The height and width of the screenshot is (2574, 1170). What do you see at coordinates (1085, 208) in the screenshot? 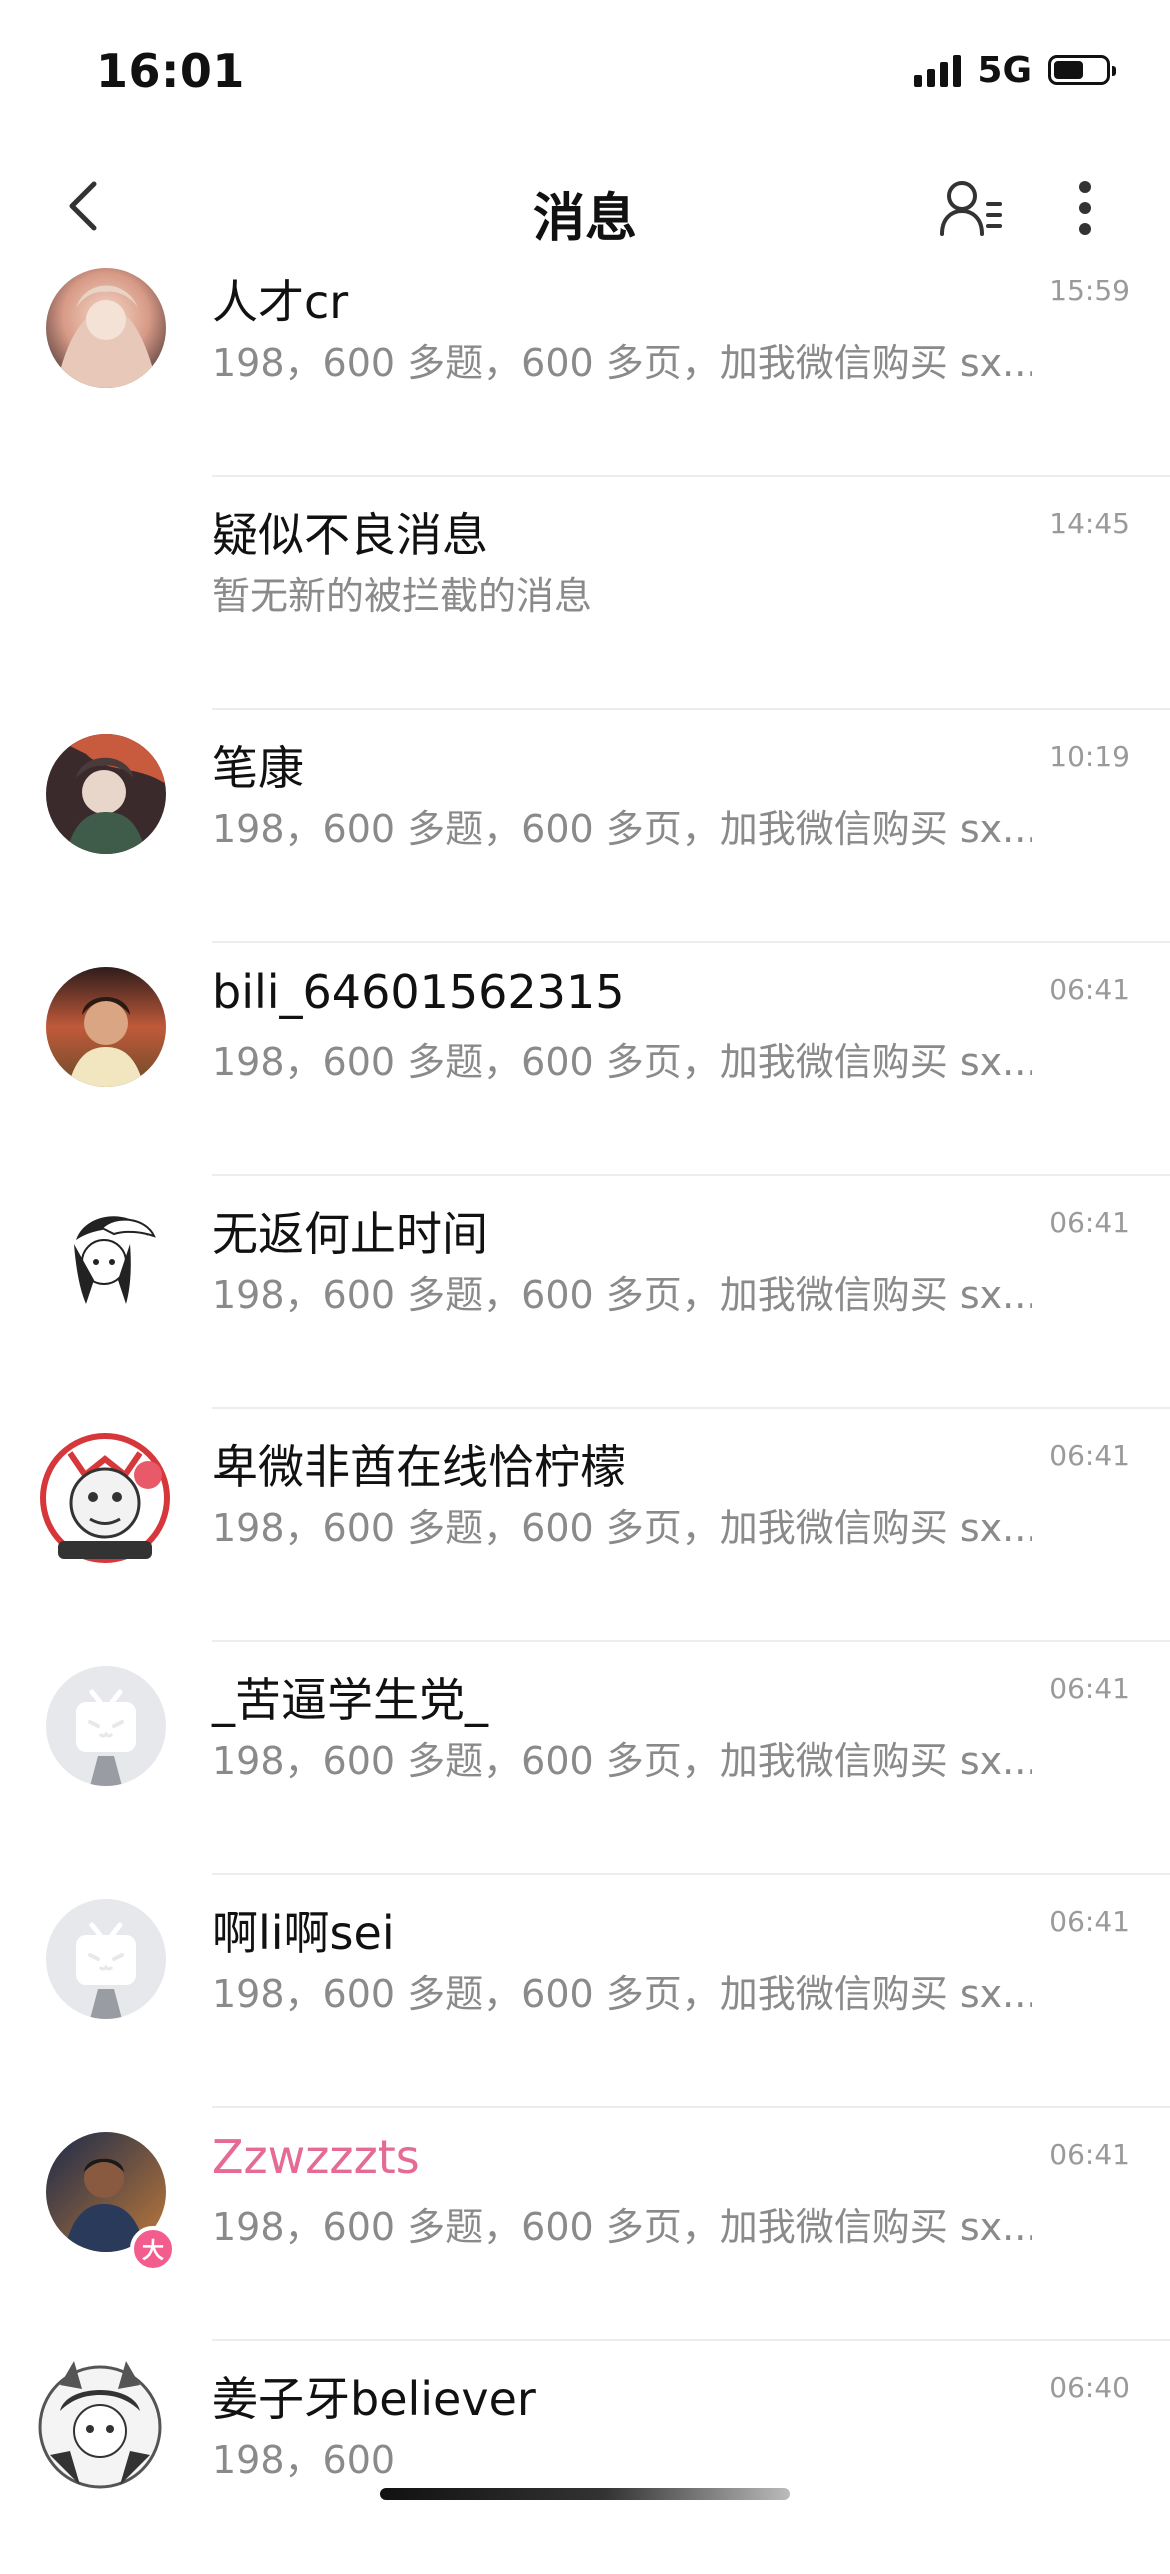
I see `more-vertical-icon` at bounding box center [1085, 208].